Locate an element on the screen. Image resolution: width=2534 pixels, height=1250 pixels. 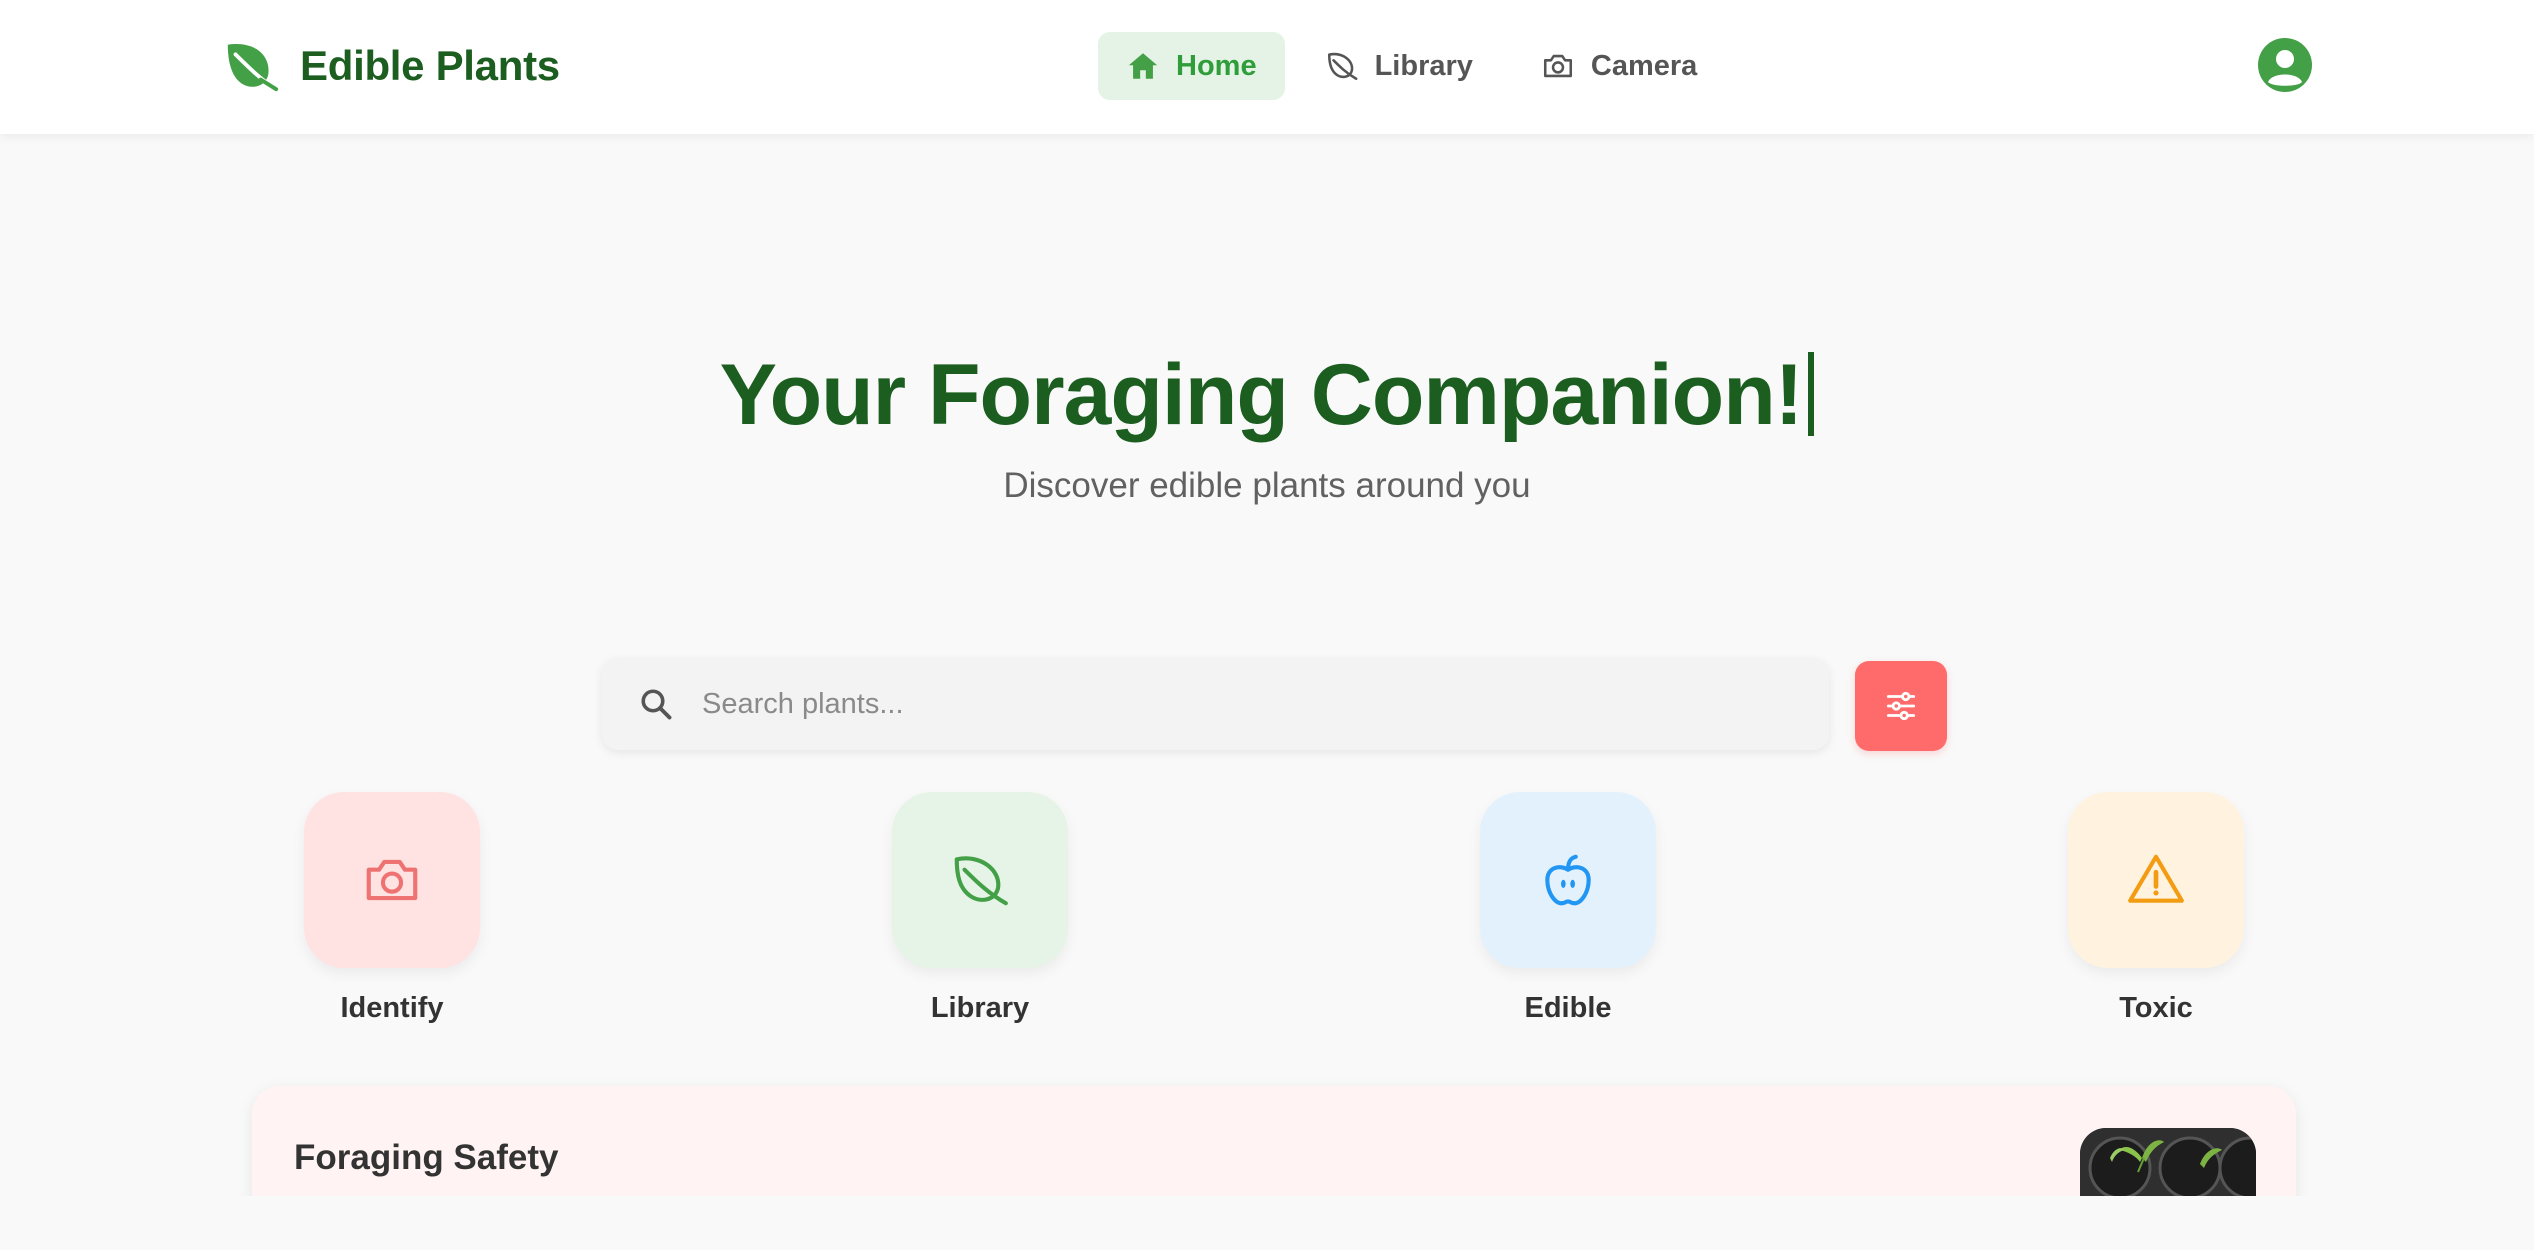
filter-button is located at coordinates (1901, 706).